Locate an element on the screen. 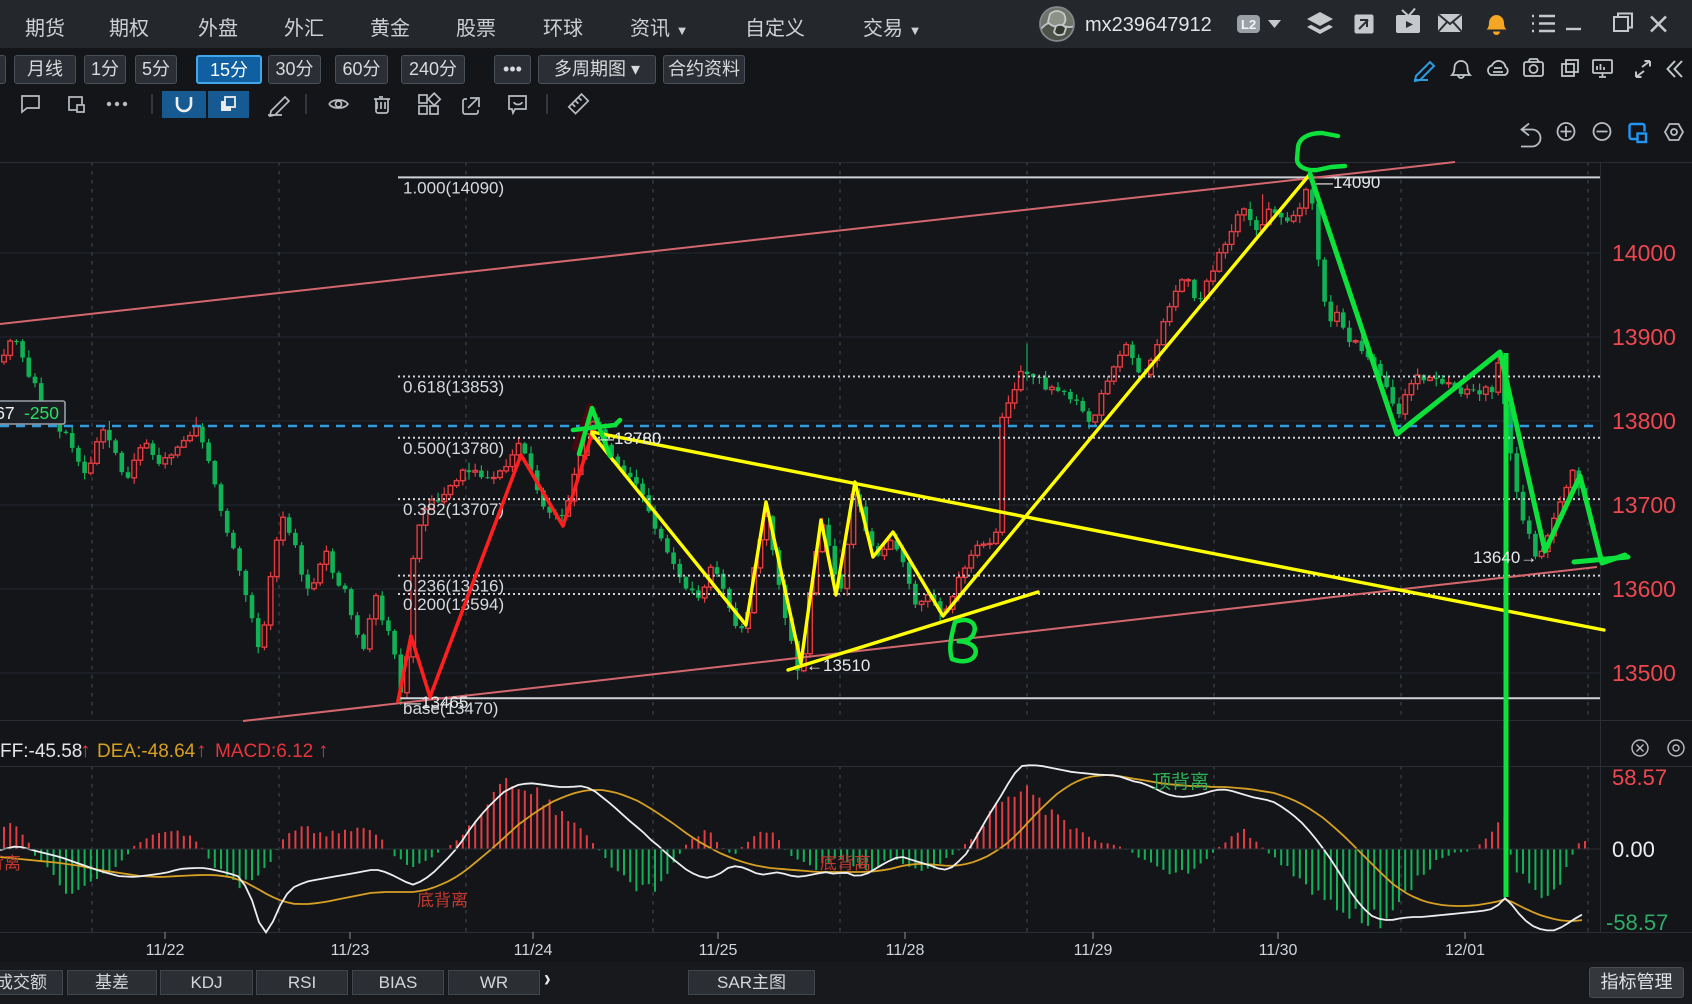 The height and width of the screenshot is (1004, 1692). svg-text: 13500 is located at coordinates (1644, 673).